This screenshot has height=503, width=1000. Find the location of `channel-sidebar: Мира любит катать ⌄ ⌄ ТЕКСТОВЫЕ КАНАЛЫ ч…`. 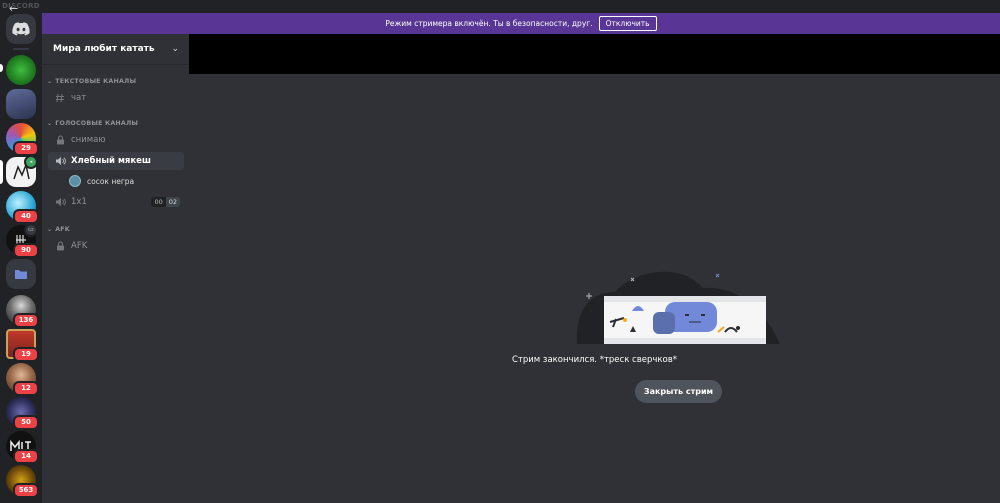

channel-sidebar: Мира любит катать ⌄ ⌄ ТЕКСТОВЫЕ КАНАЛЫ ч… is located at coordinates (115, 268).